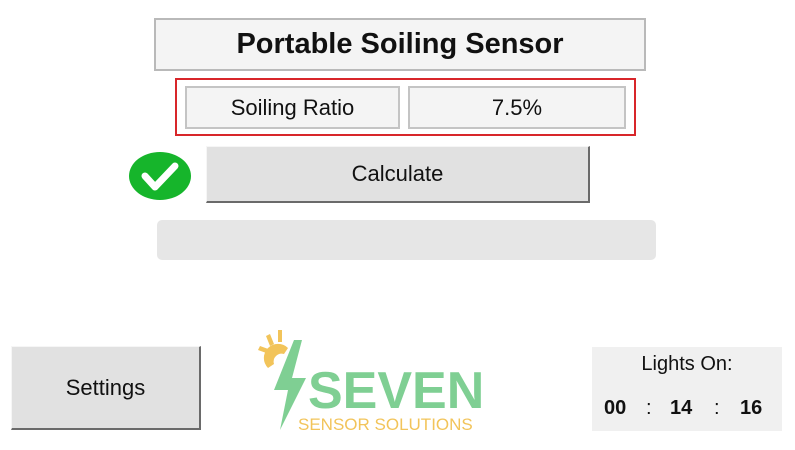 Image resolution: width=795 pixels, height=450 pixels. What do you see at coordinates (385, 424) in the screenshot?
I see `logo-text-sub: SENSOR SOLUTIONS` at bounding box center [385, 424].